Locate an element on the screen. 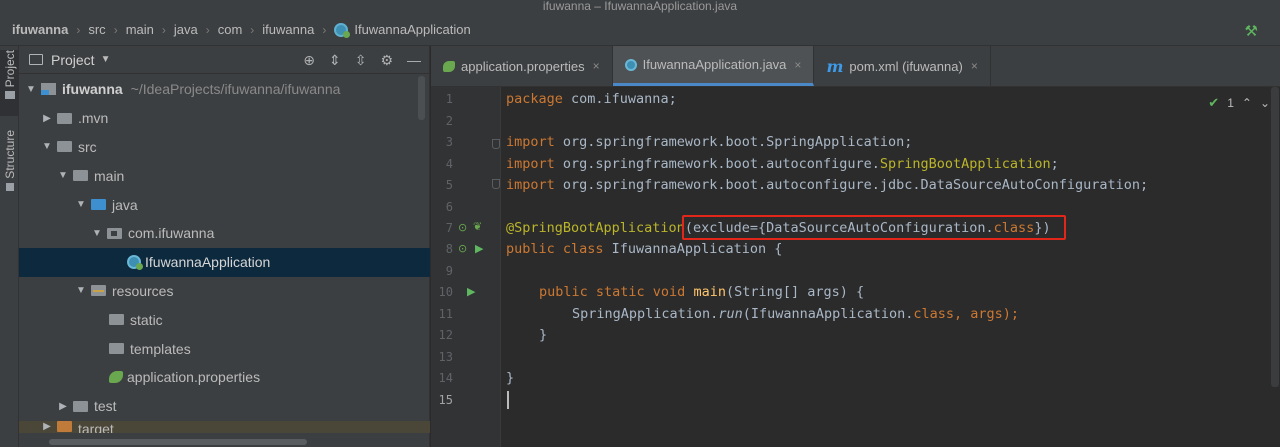  tree-item-test: ▶ test is located at coordinates (224, 406).